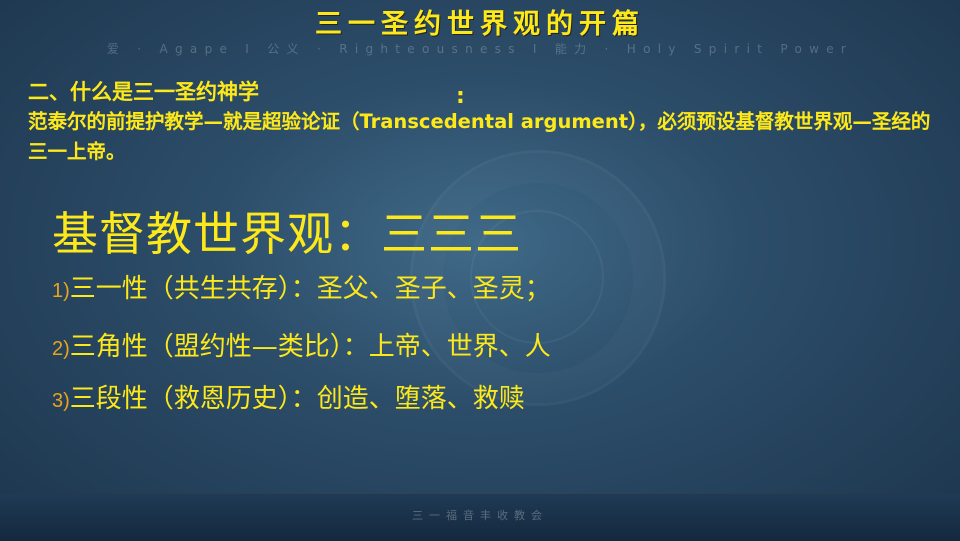 Image resolution: width=960 pixels, height=541 pixels. Describe the element at coordinates (310, 347) in the screenshot. I see `list-text: 三角性（盟约性—类比）：上帝、世界、人` at that location.